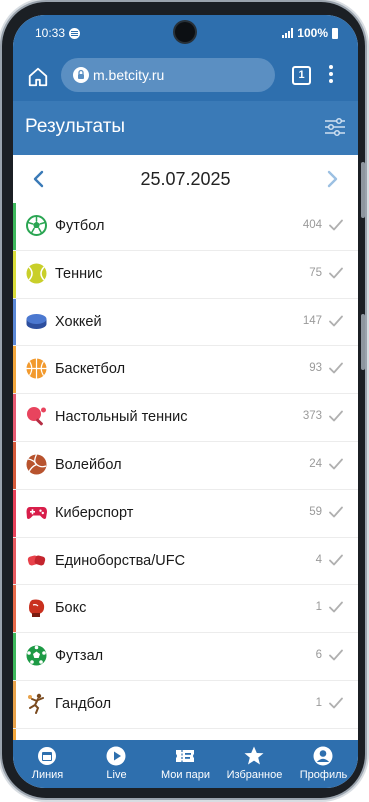 This screenshot has height=802, width=369. I want to click on nav-item-ticket: Мои пари, so click(185, 764).